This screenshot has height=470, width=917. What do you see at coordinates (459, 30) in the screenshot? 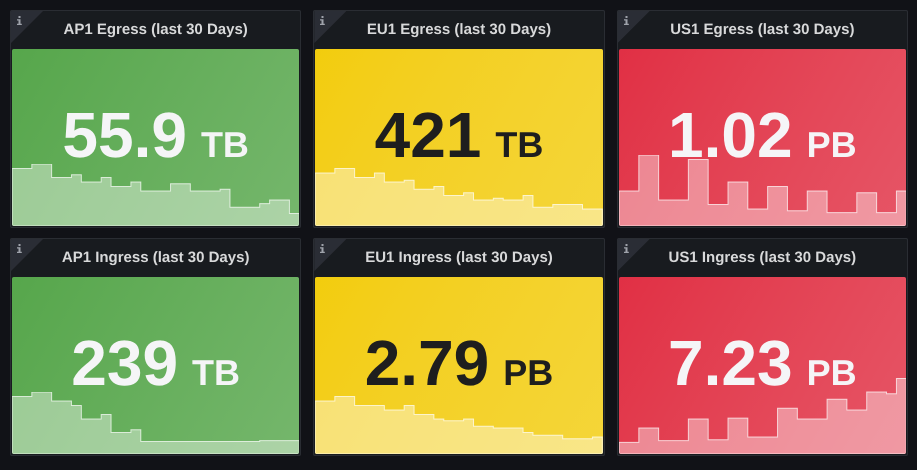
I see `panel-title: EU1 Egress (last 30 Days)` at bounding box center [459, 30].